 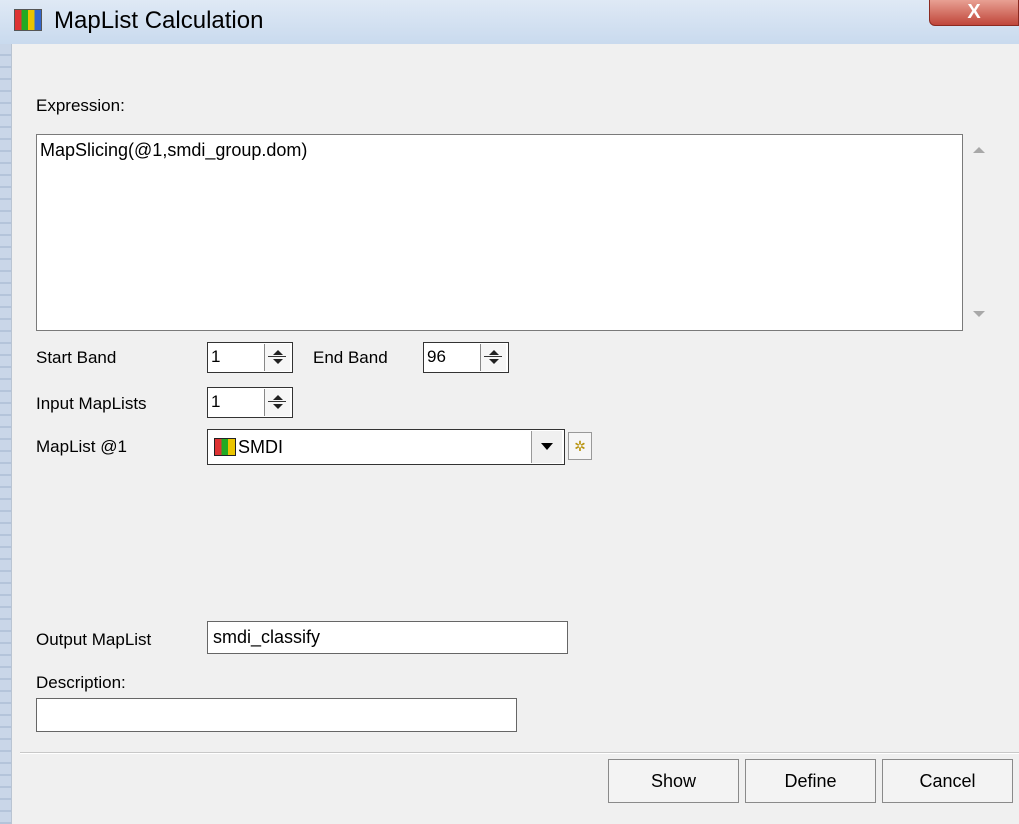 I want to click on close-button: X, so click(x=974, y=13).